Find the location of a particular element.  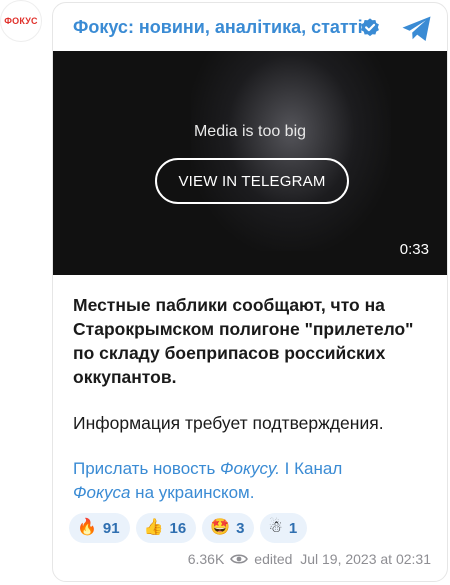

avatar-logo-text: ФОКУС is located at coordinates (21, 21).